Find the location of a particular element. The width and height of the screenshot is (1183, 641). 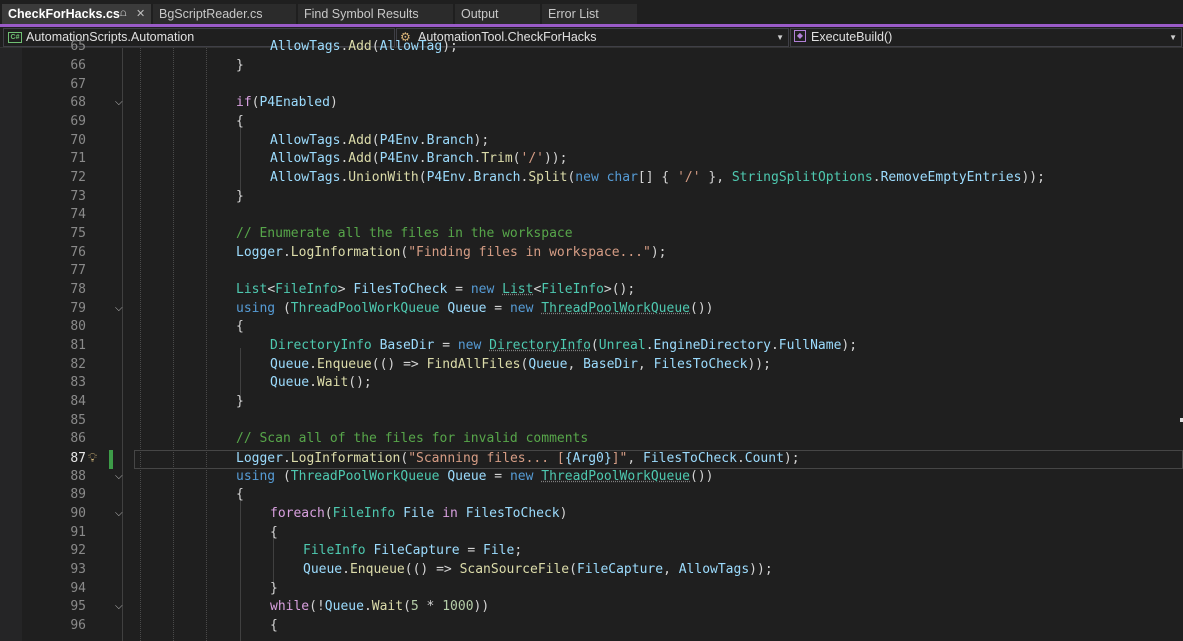

line-number: 90 is located at coordinates (78, 513).